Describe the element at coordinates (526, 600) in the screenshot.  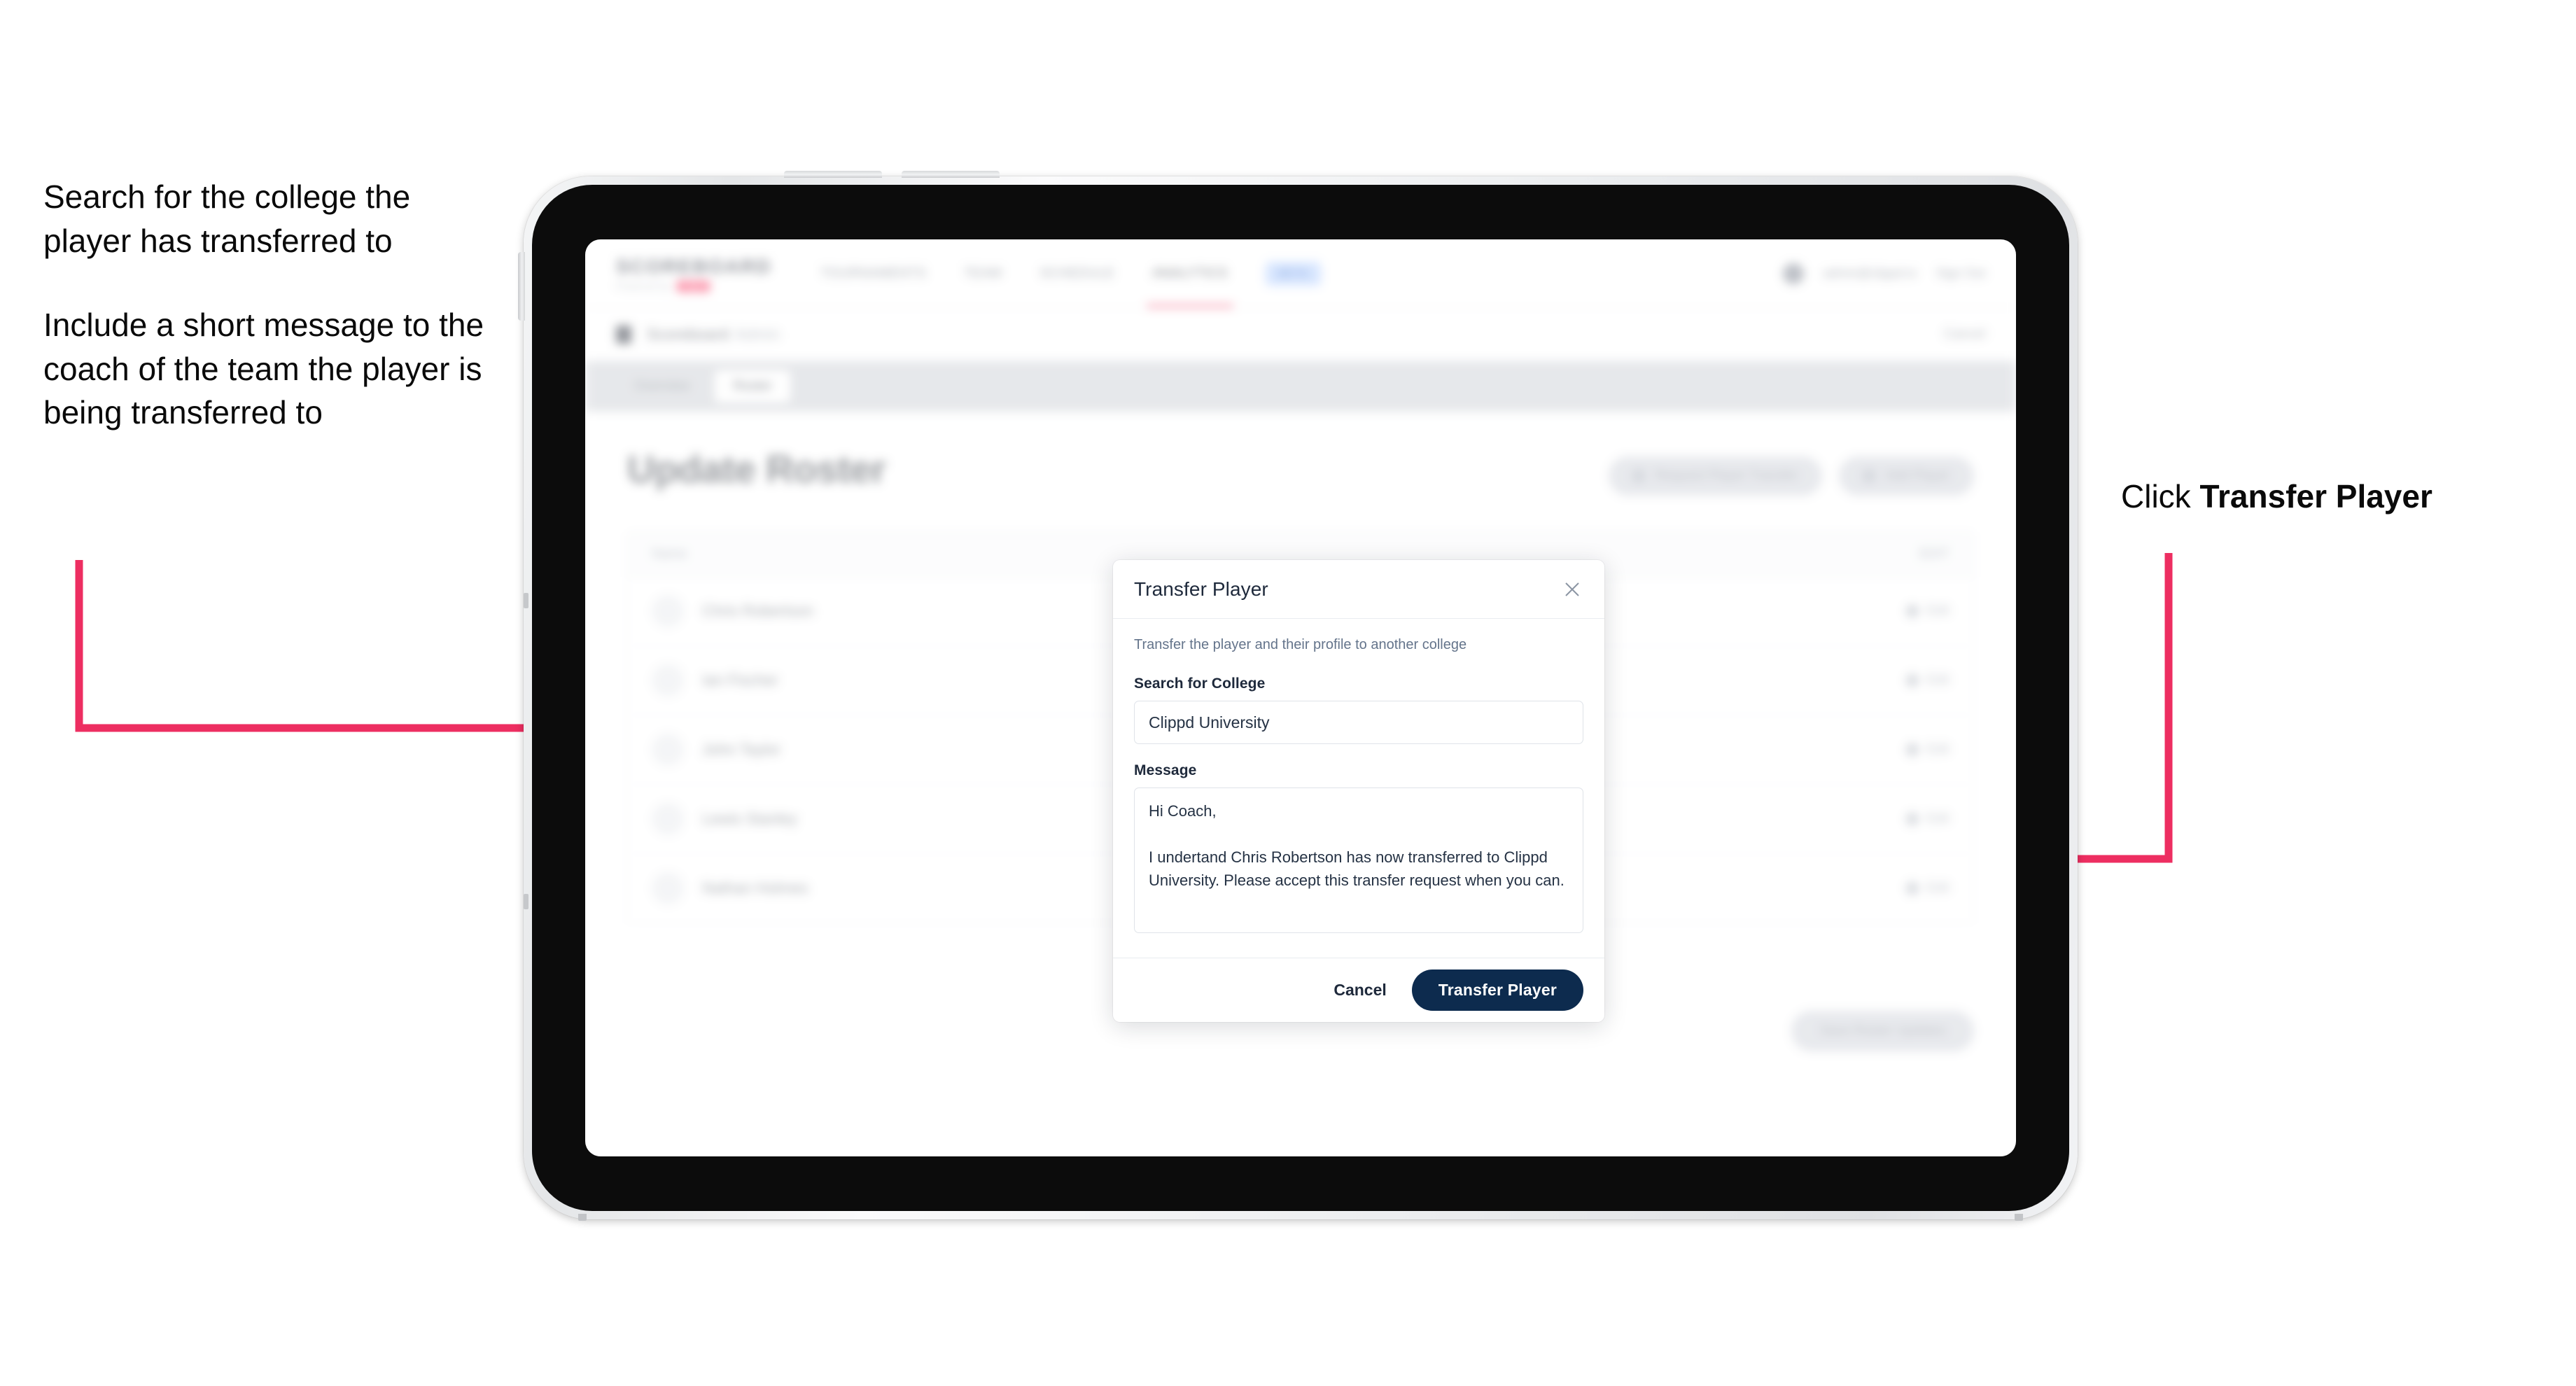
I see `side-nub-top` at that location.